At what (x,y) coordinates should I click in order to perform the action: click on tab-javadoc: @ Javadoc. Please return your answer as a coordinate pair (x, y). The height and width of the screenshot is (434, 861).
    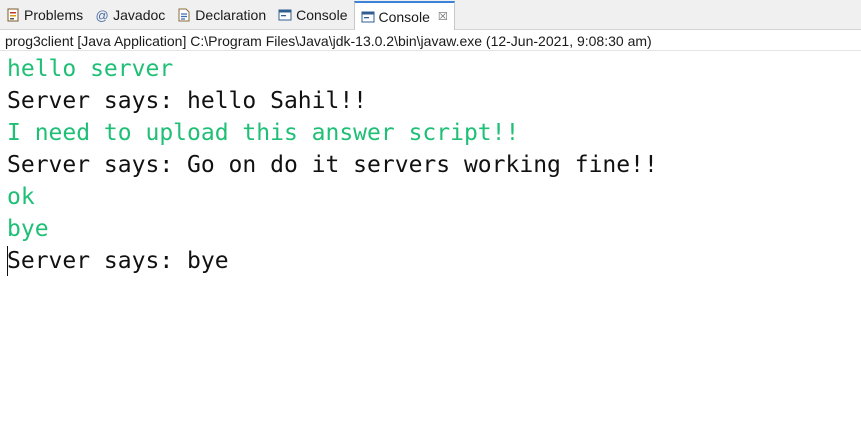
    Looking at the image, I should click on (130, 15).